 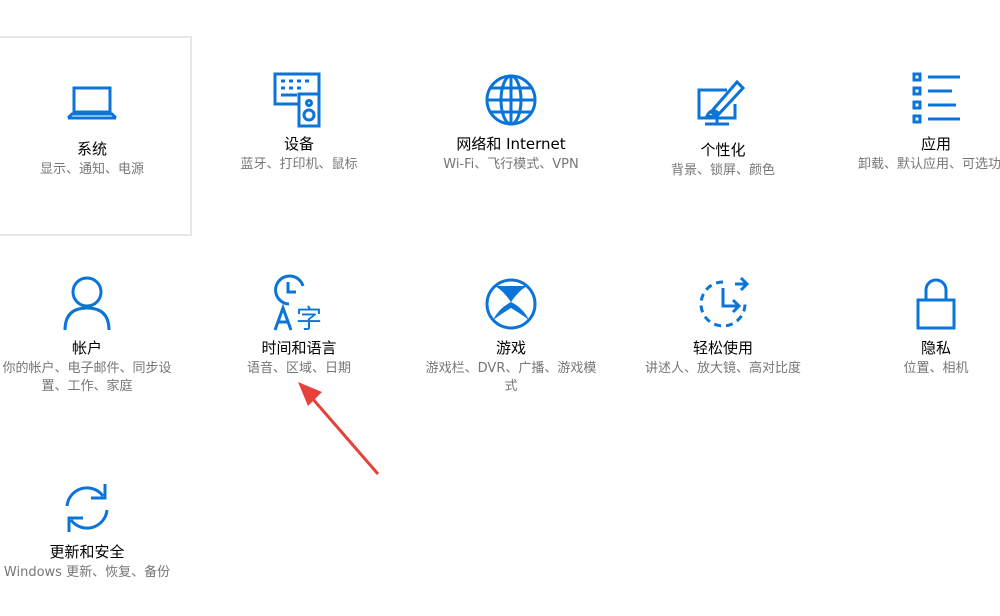 What do you see at coordinates (96, 136) in the screenshot?
I see `tile-system: 系统 显示、通知、电源` at bounding box center [96, 136].